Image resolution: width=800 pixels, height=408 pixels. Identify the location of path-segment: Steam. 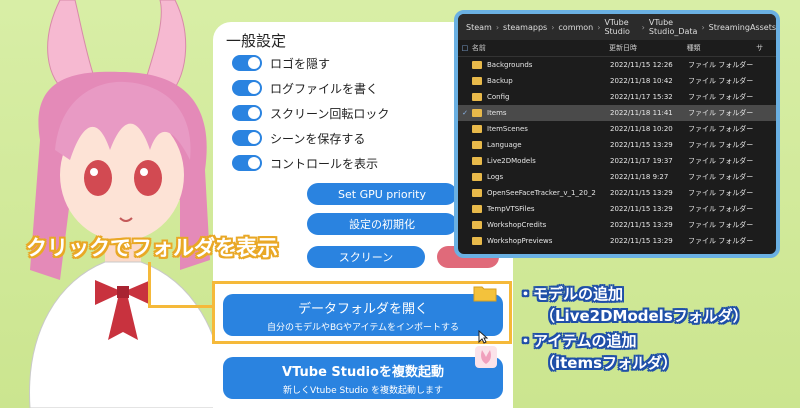
(479, 27).